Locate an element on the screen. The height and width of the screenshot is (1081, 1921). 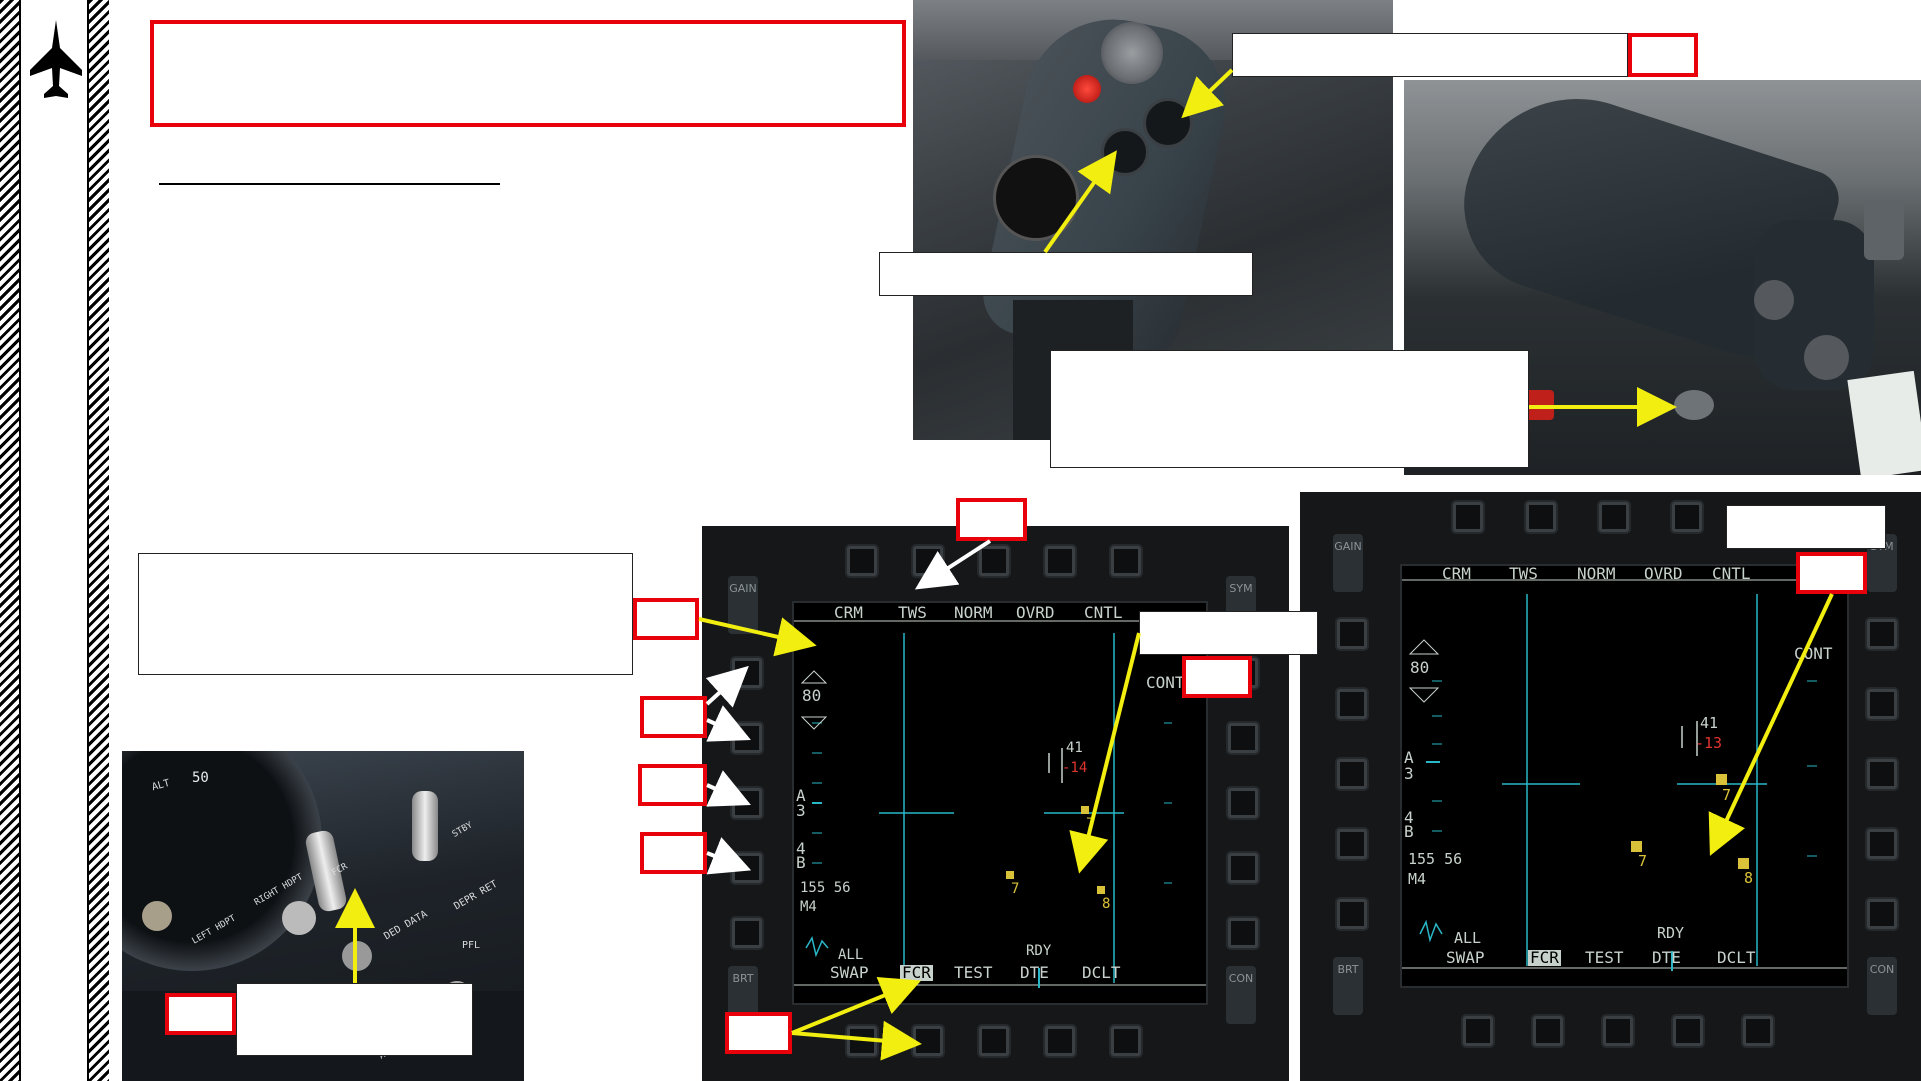
panel-label-ded-data: DED DATA is located at coordinates (406, 925).